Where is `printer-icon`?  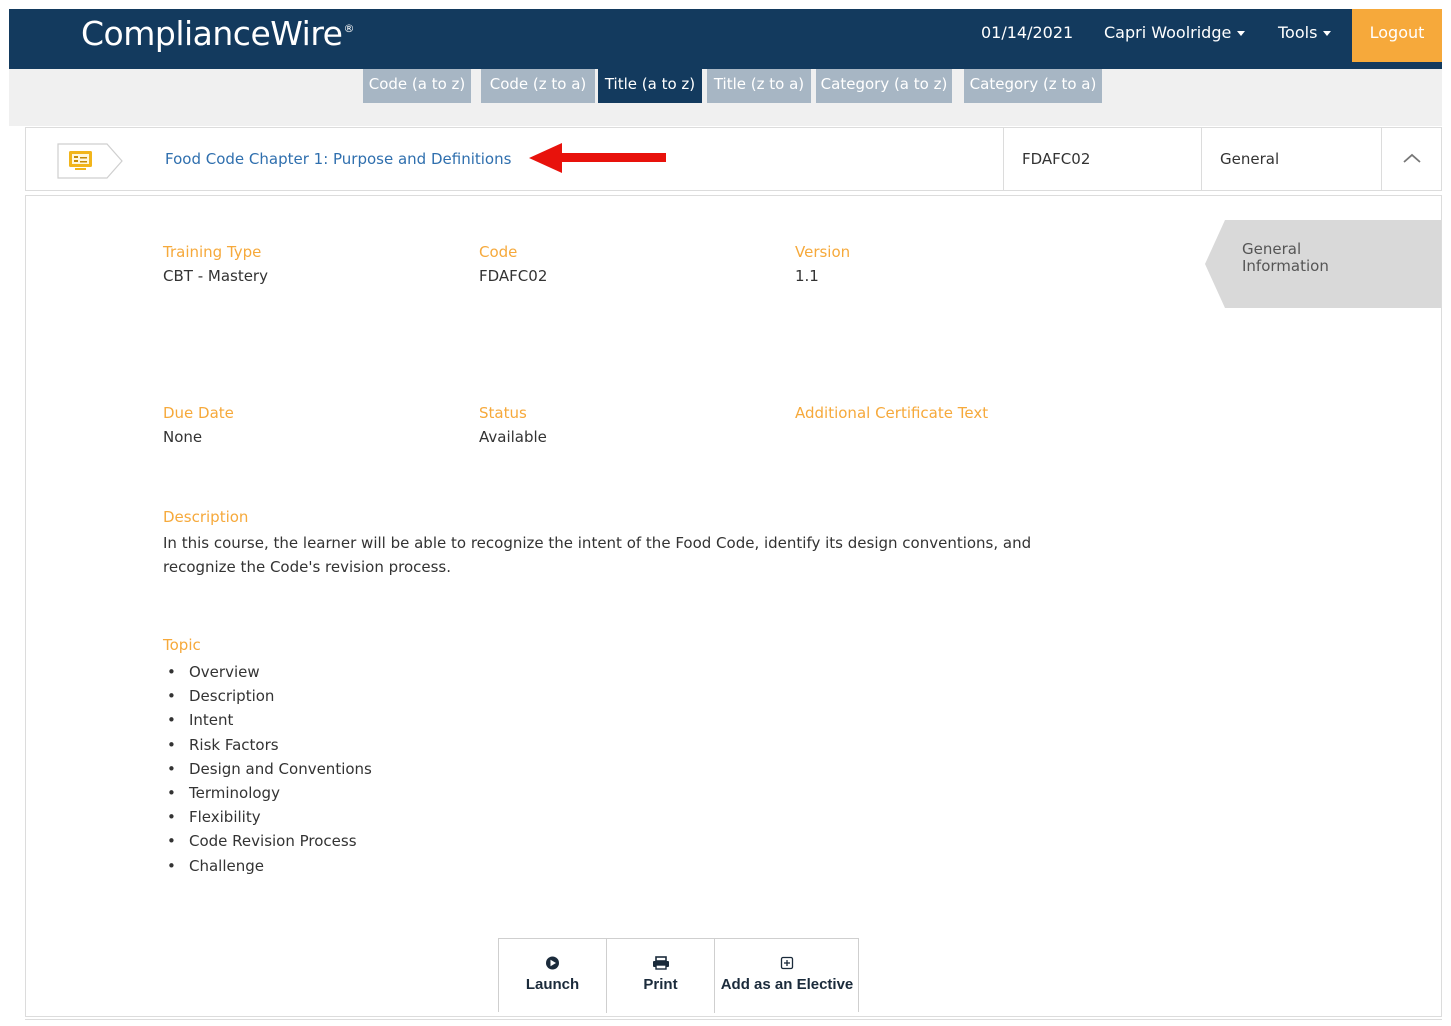
printer-icon is located at coordinates (661, 963).